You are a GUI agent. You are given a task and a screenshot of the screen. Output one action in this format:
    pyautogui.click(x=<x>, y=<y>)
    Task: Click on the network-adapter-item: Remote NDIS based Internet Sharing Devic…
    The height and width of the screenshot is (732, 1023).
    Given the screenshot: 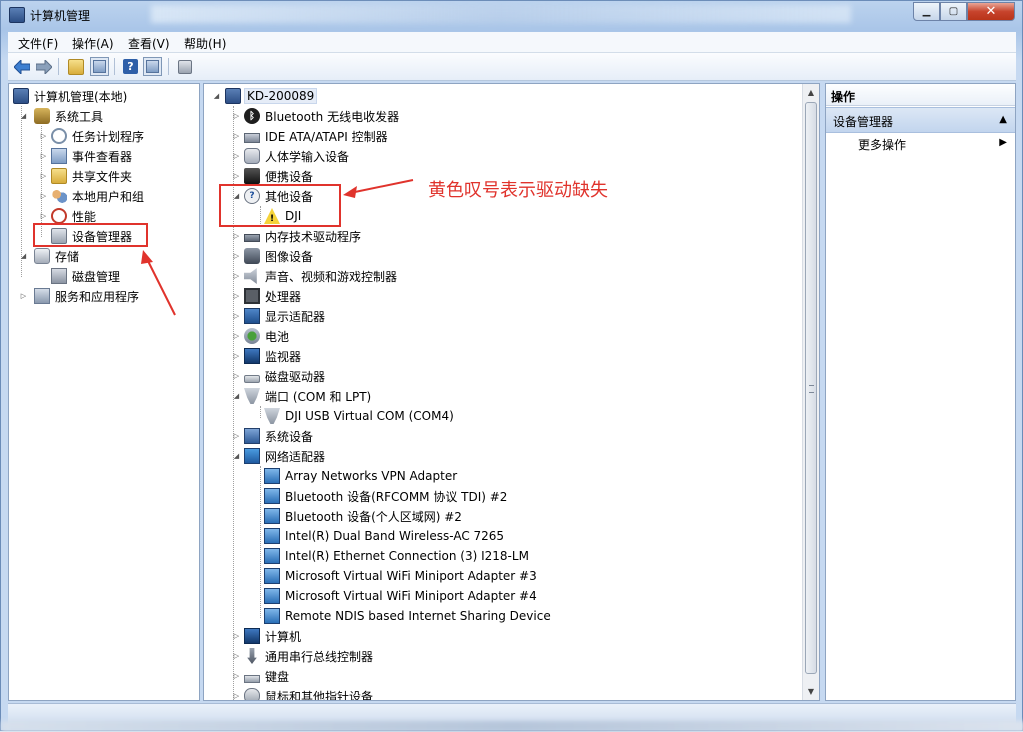 What is the action you would take?
    pyautogui.click(x=408, y=616)
    